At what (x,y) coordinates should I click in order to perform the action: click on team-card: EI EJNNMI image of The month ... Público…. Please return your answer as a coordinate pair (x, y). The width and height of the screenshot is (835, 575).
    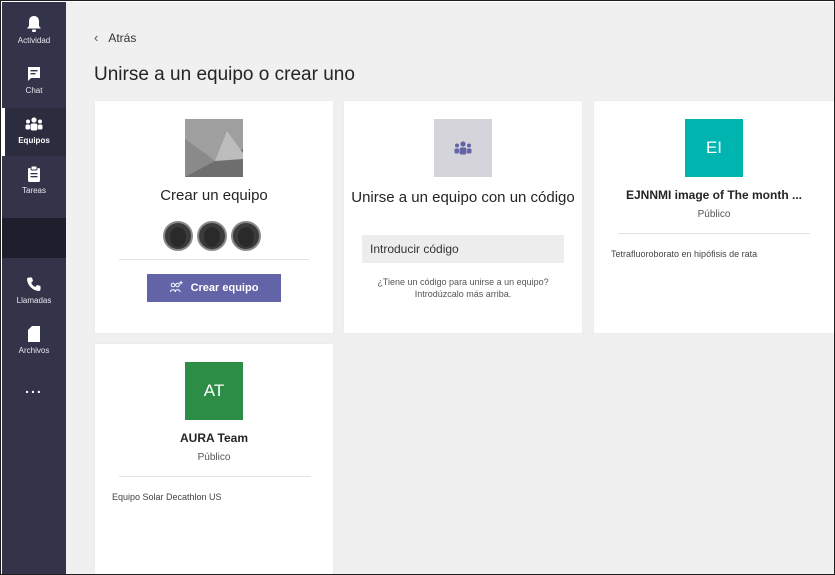
    Looking at the image, I should click on (714, 217).